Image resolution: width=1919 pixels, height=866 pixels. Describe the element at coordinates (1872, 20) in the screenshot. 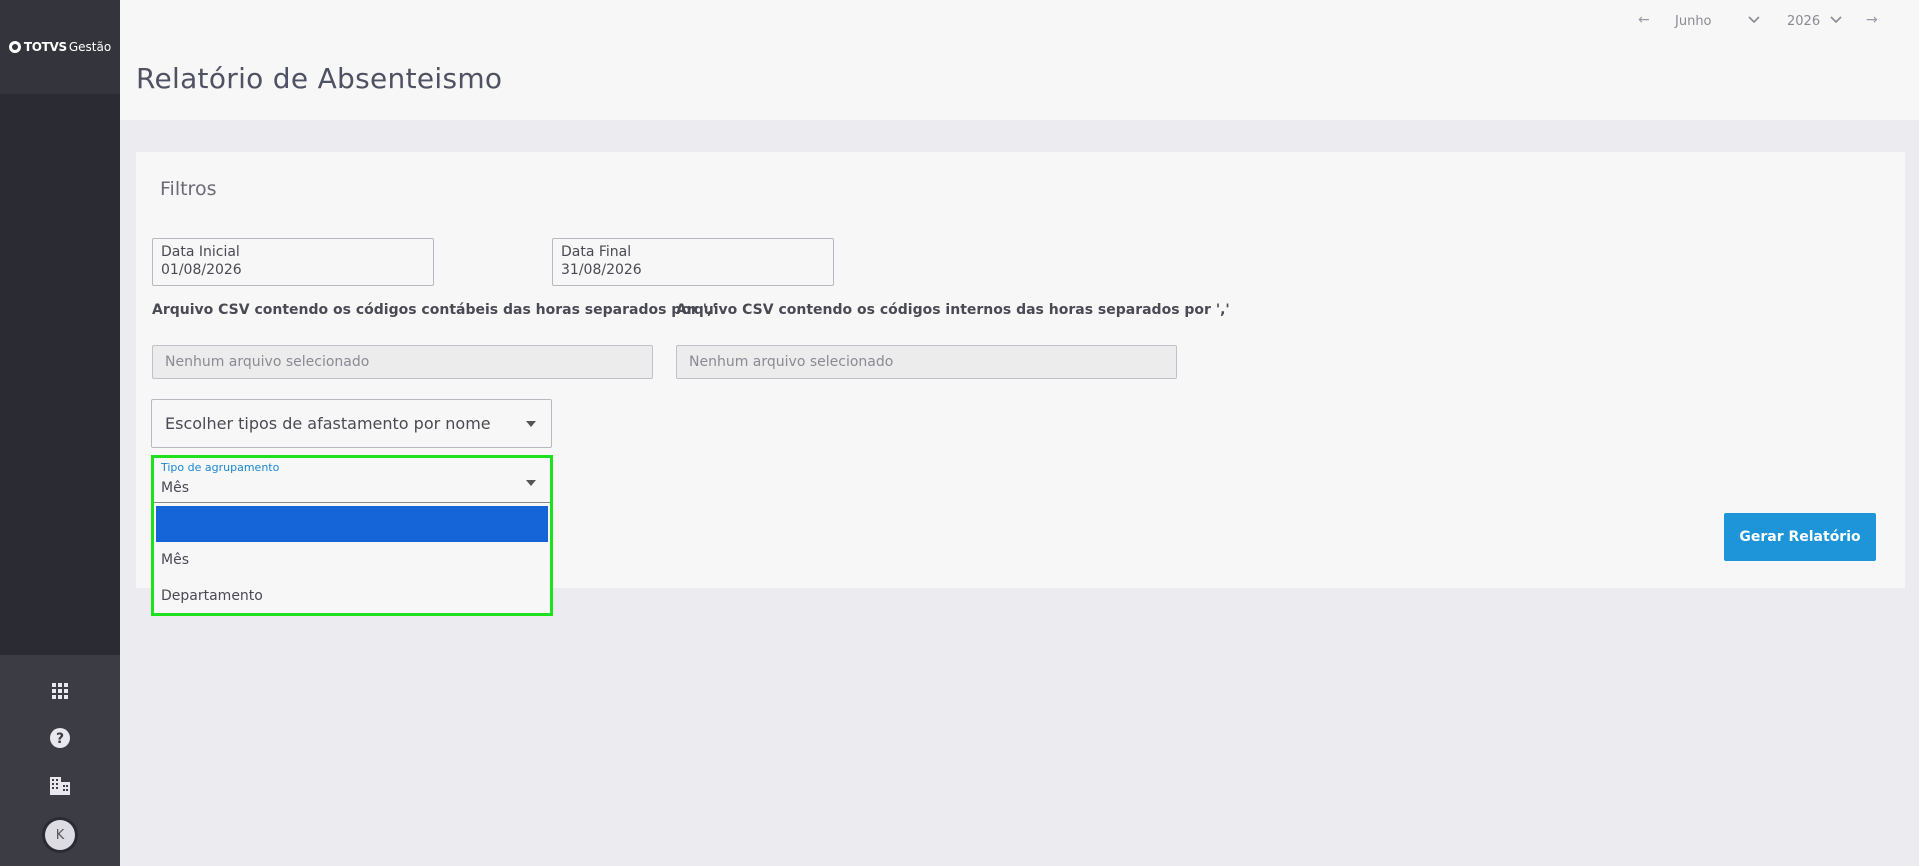

I see `next-period-arrow-icon: →` at that location.